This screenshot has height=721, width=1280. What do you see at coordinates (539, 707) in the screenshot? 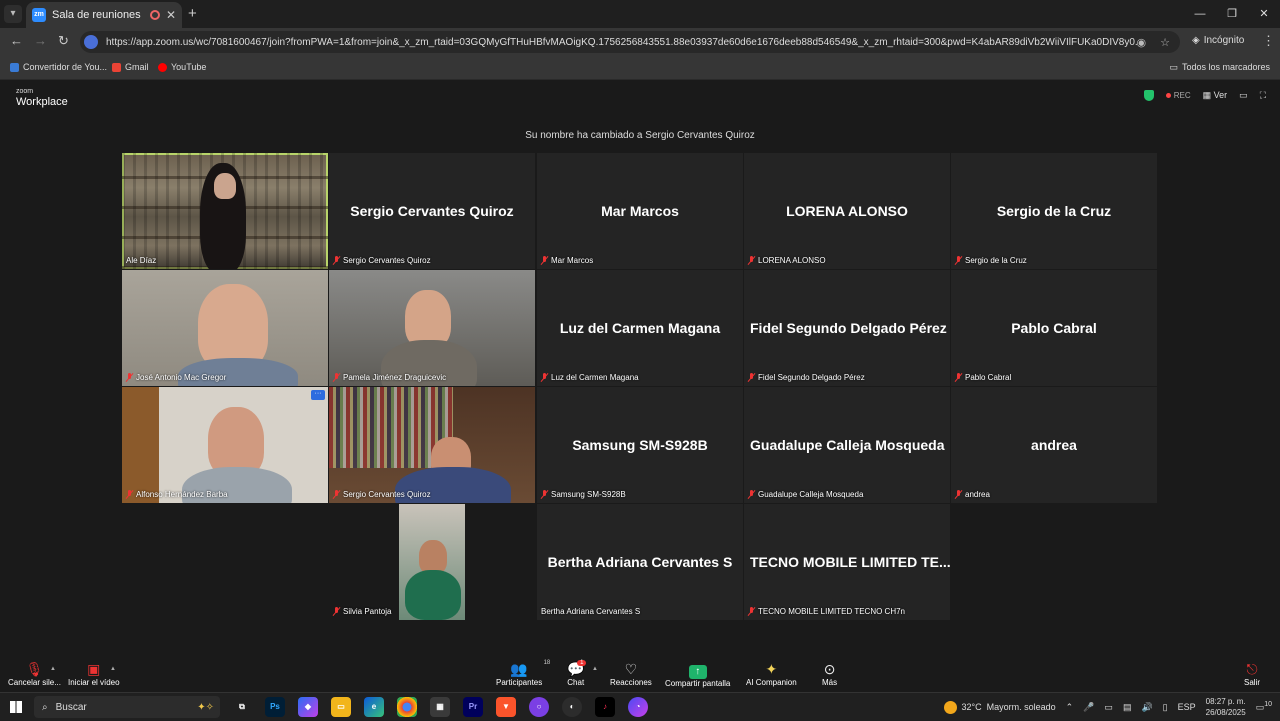
I see `app-circle-icon: ○` at bounding box center [539, 707].